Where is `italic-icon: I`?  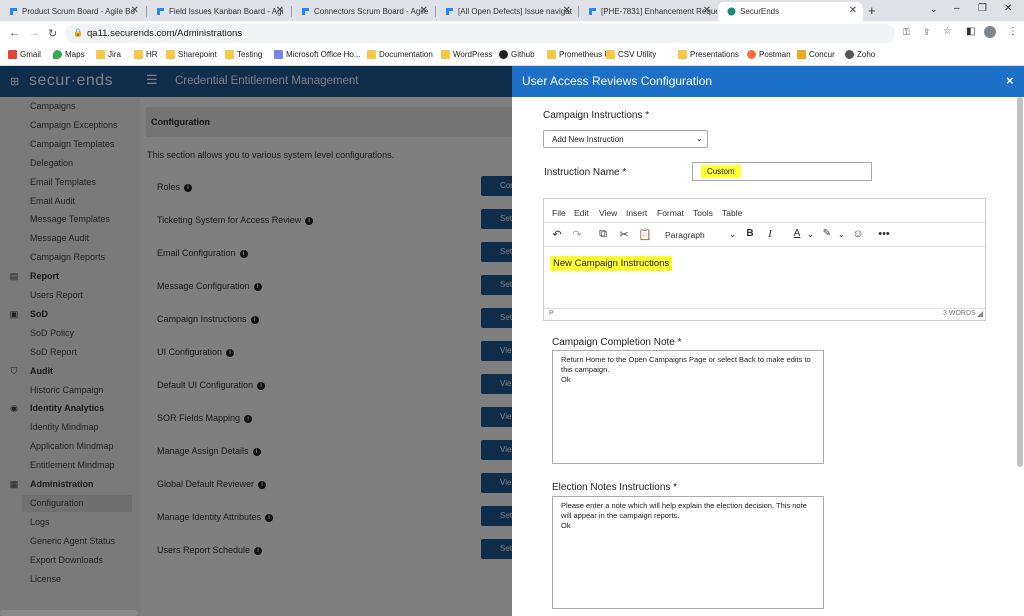 italic-icon: I is located at coordinates (770, 234).